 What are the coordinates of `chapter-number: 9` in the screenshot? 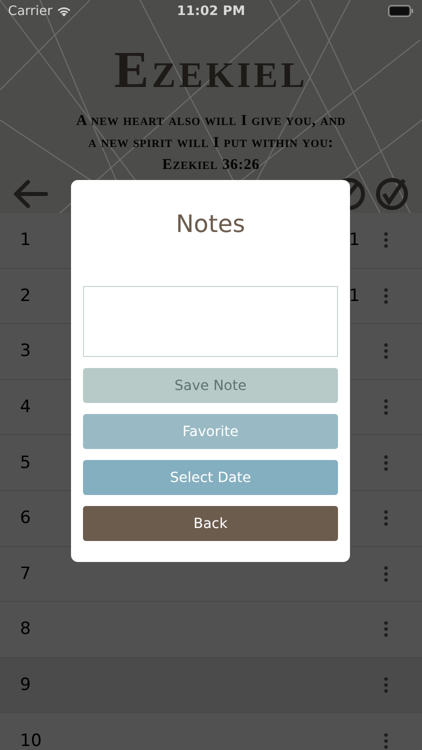 It's located at (26, 685).